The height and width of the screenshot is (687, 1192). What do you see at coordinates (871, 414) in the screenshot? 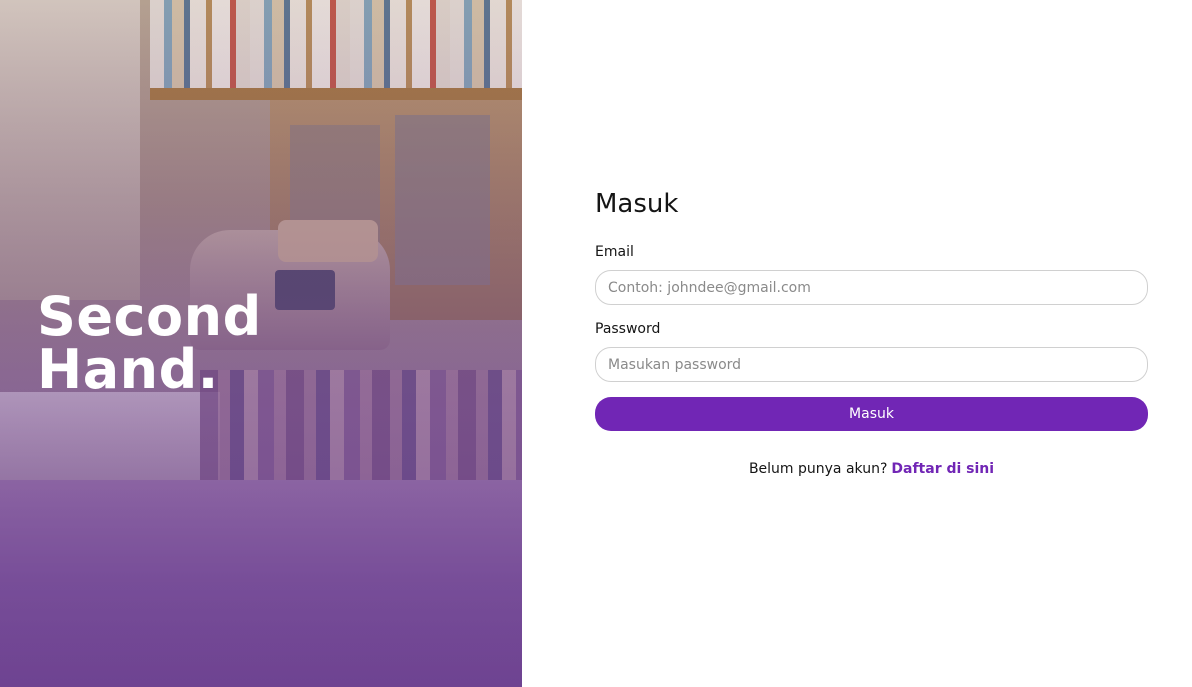
I see `login-submit-button: Masuk` at bounding box center [871, 414].